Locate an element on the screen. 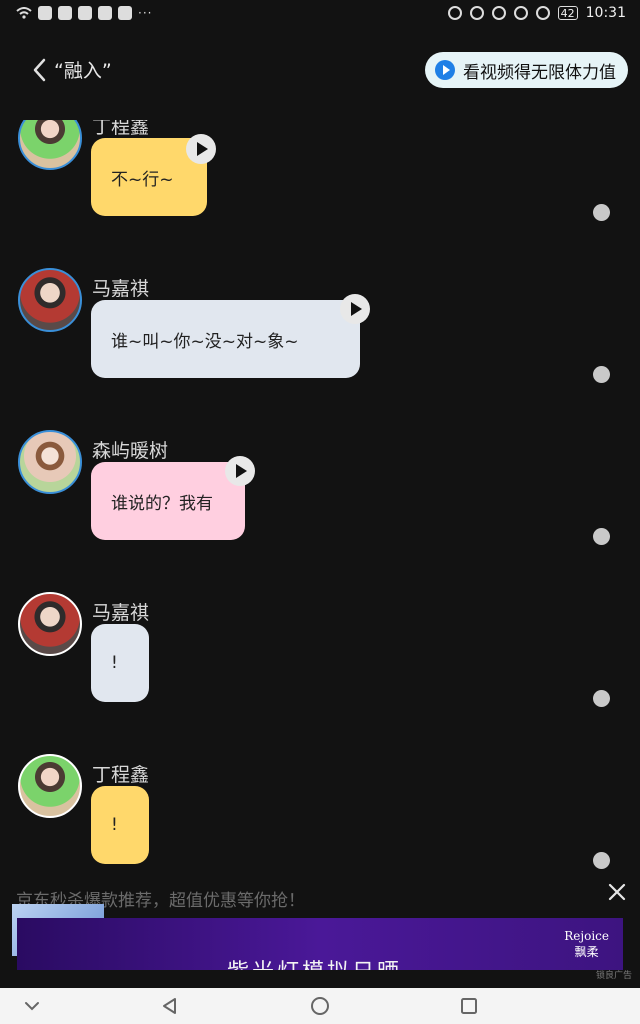 This screenshot has width=640, height=1024. shield-icon is located at coordinates (85, 13).